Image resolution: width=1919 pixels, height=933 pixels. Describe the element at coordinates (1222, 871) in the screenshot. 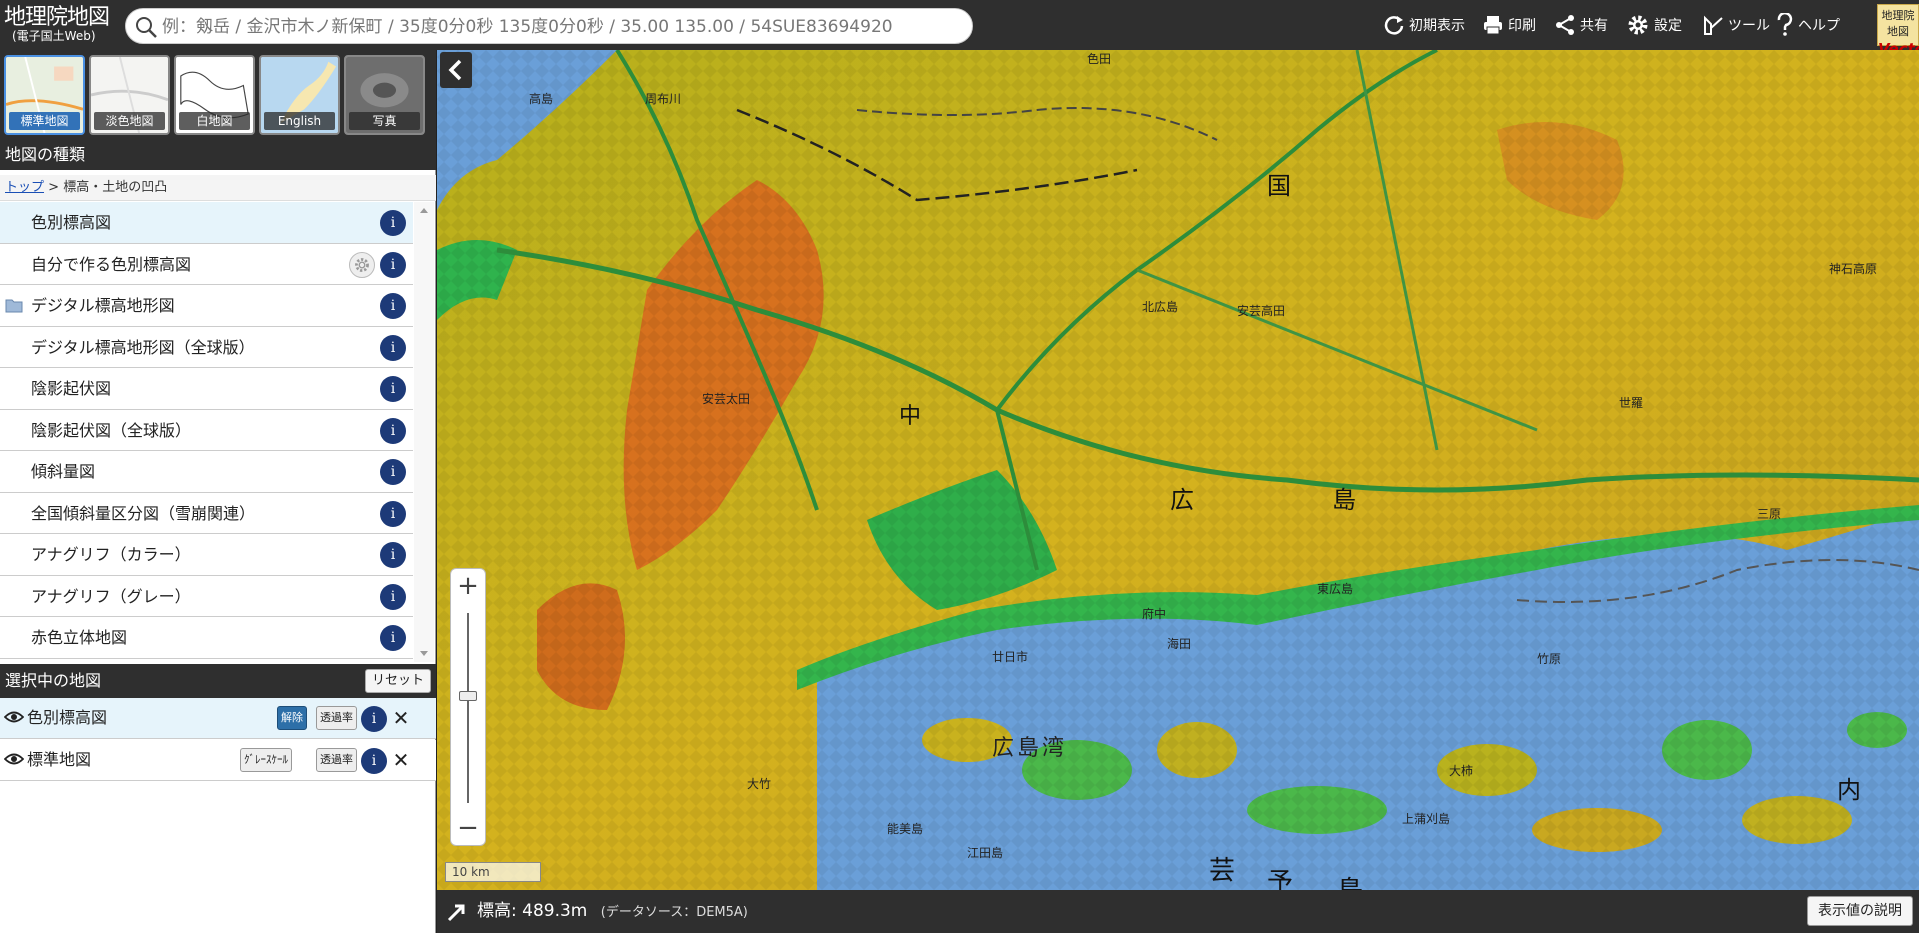

I see `map-label-gei: 芸` at that location.